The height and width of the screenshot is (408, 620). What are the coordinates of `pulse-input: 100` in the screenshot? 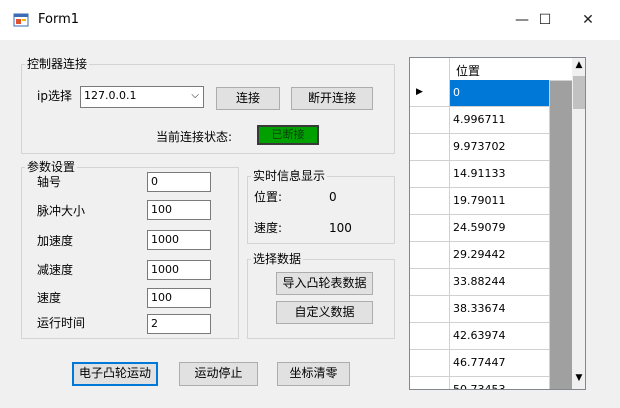 It's located at (179, 210).